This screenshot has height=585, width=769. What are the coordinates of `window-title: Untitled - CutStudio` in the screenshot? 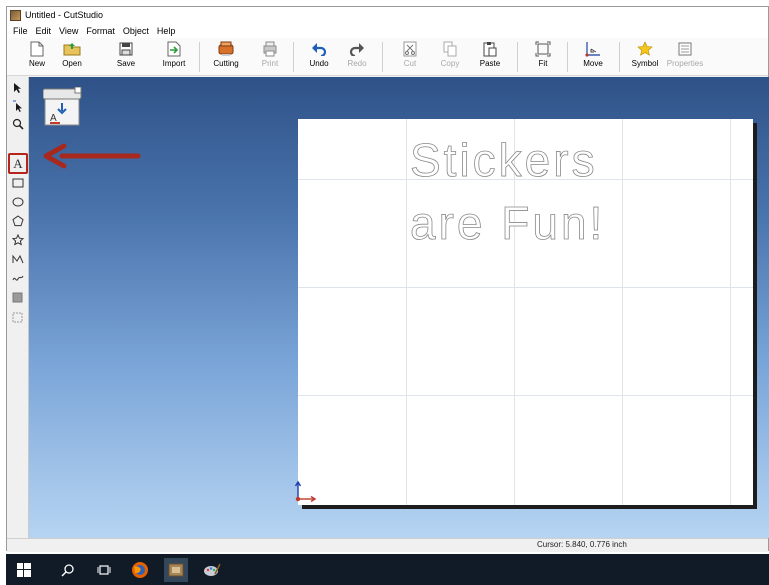 It's located at (64, 15).